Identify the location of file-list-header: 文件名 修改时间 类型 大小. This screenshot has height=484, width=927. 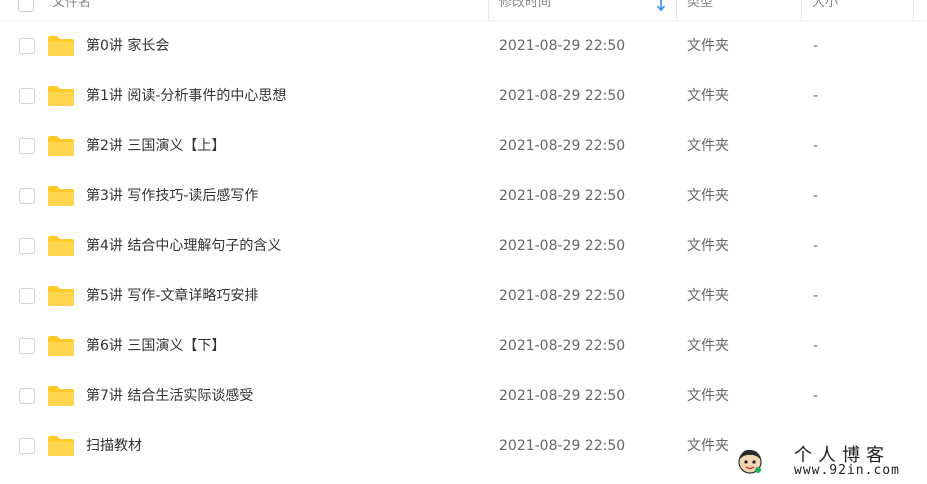
(463, 10).